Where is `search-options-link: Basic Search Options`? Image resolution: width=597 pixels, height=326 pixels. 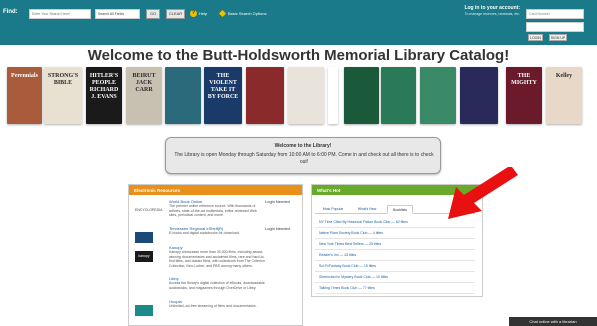 search-options-link: Basic Search Options is located at coordinates (247, 13).